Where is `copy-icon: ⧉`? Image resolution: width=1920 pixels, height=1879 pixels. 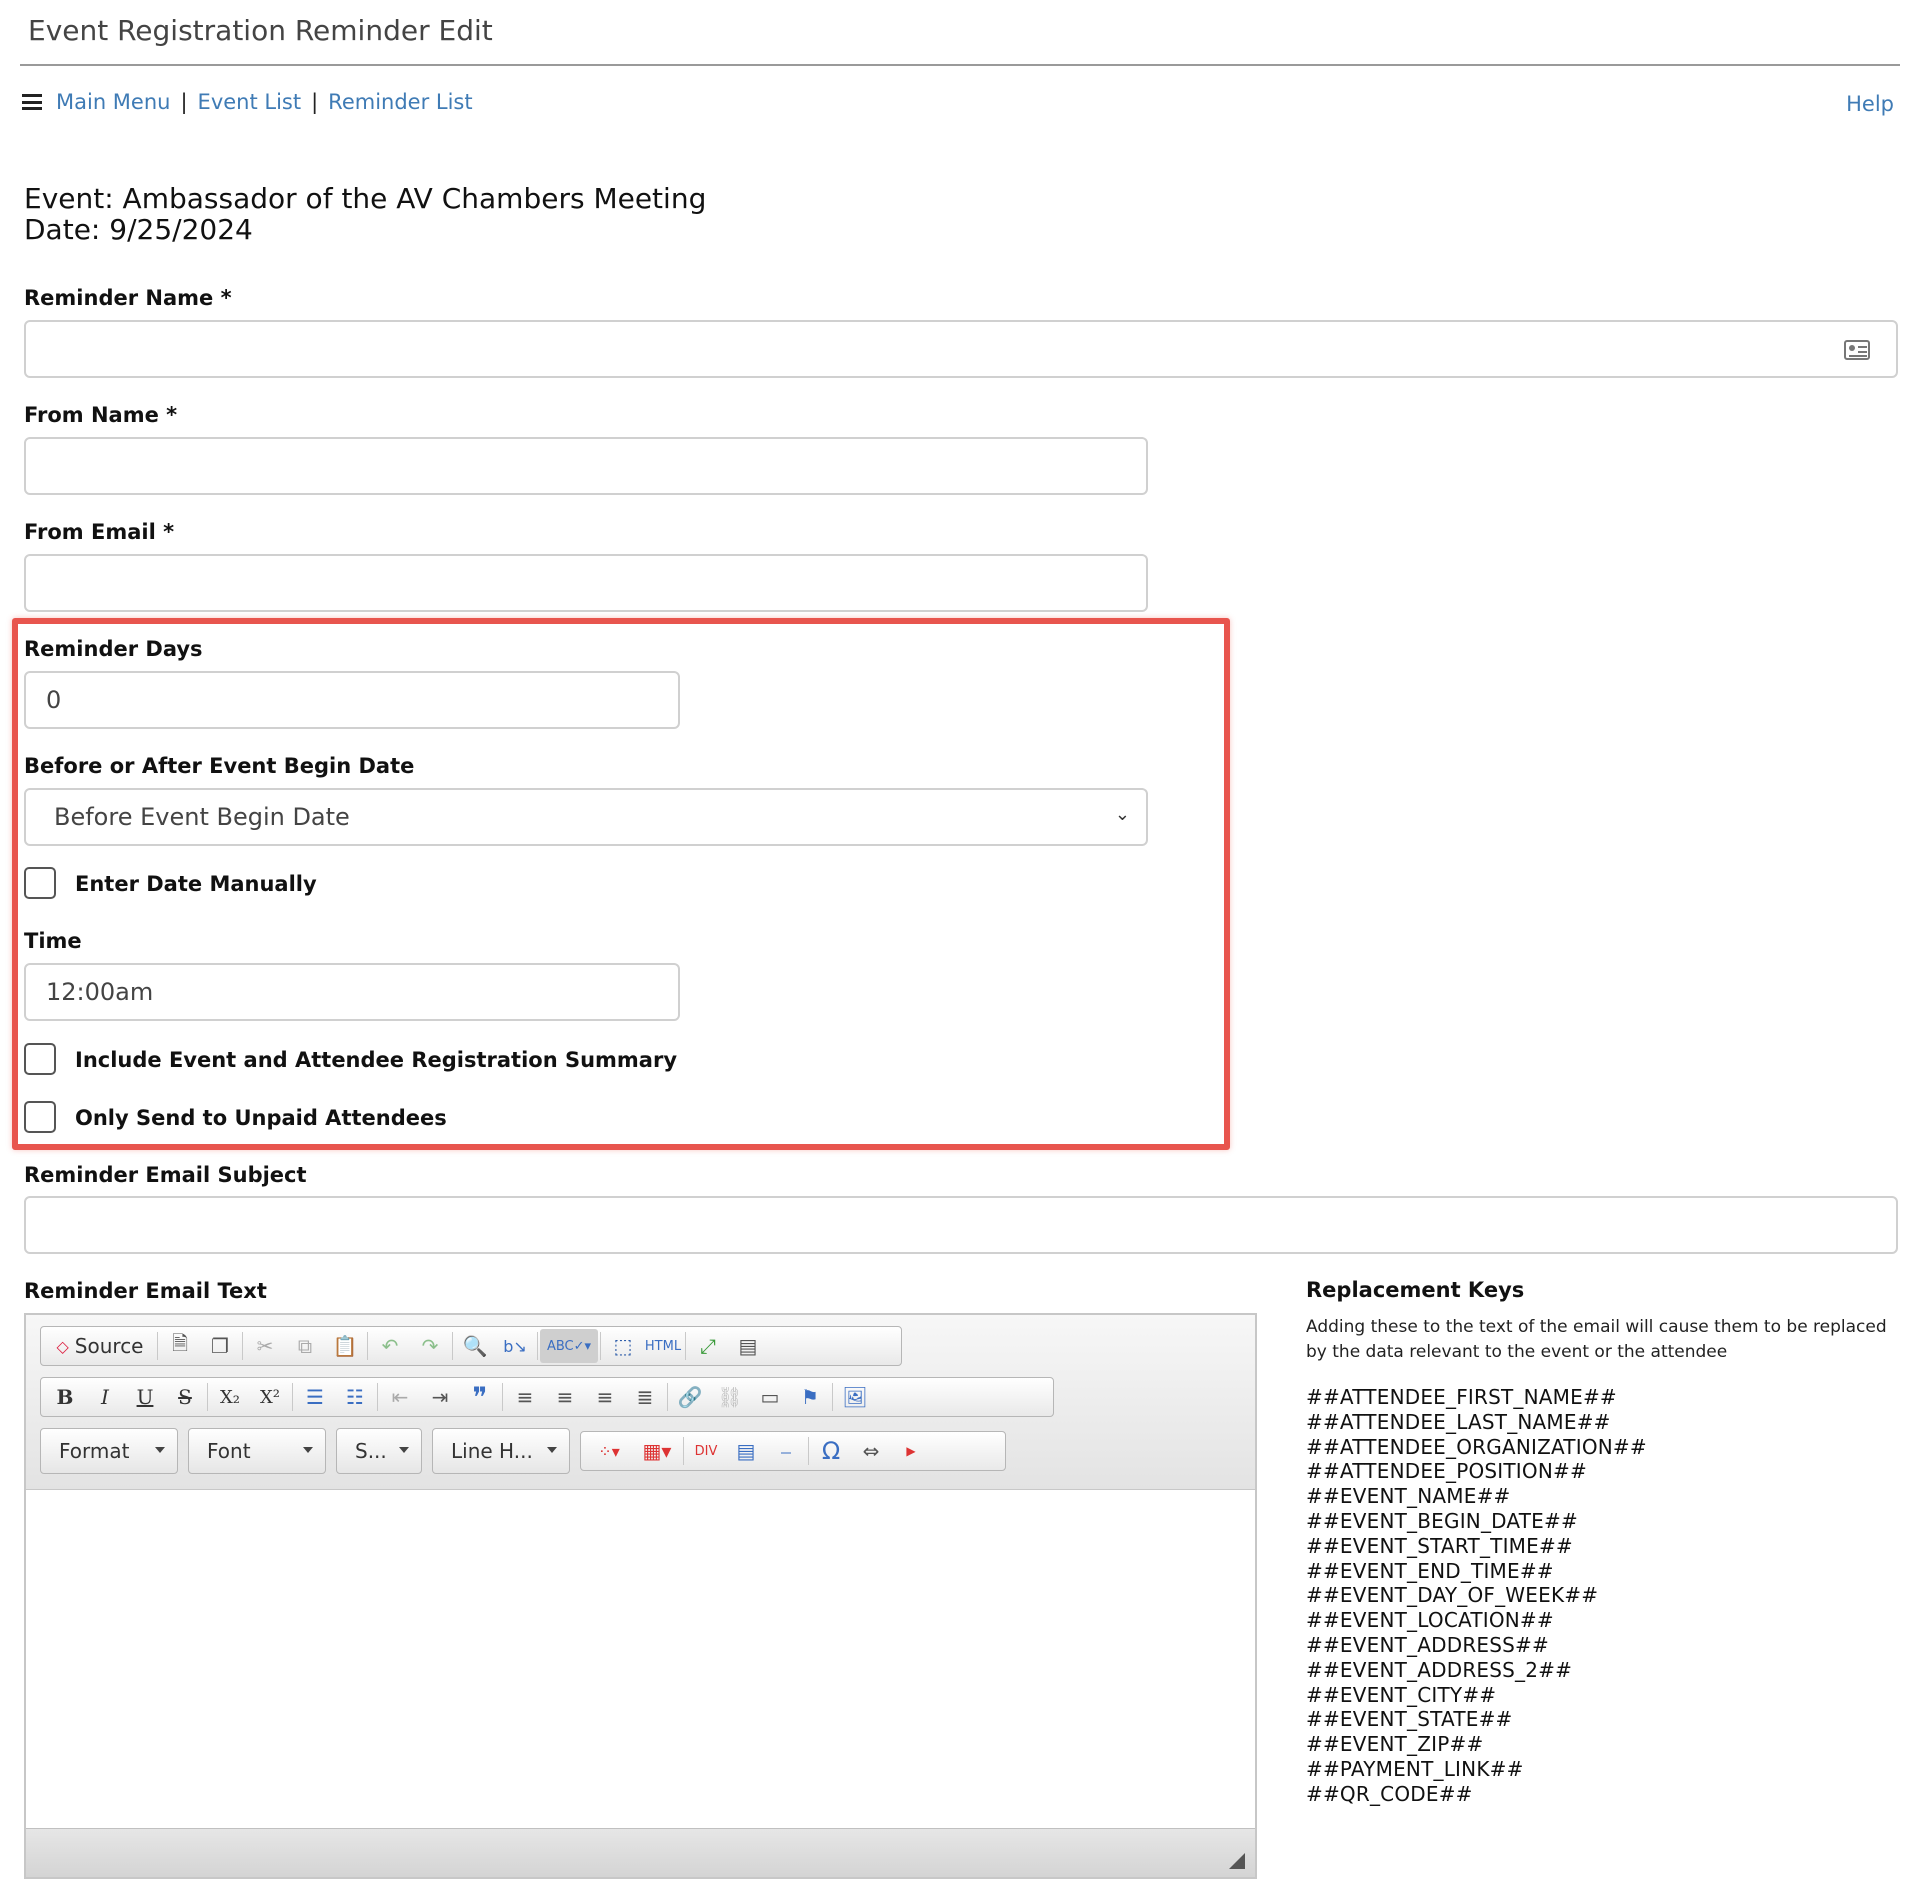 copy-icon: ⧉ is located at coordinates (305, 1346).